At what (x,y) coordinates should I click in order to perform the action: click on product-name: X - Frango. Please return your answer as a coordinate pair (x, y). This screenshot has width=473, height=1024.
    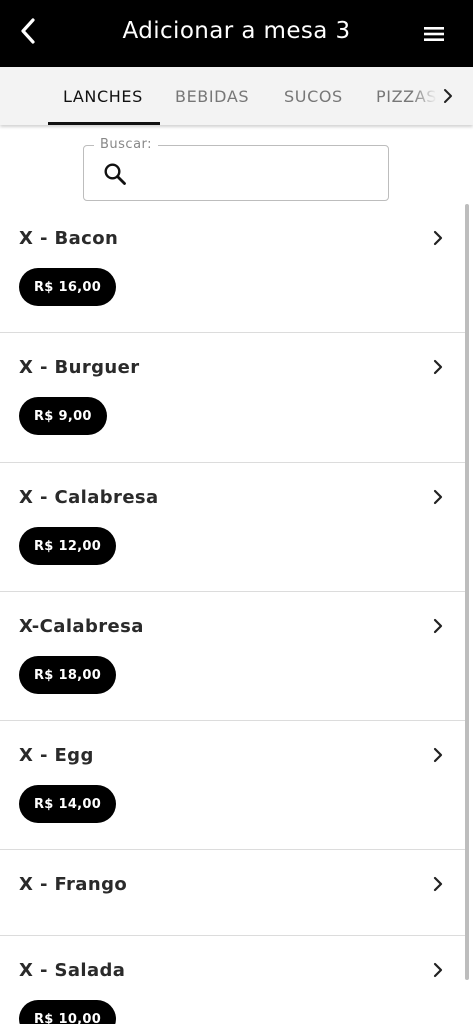
    Looking at the image, I should click on (73, 884).